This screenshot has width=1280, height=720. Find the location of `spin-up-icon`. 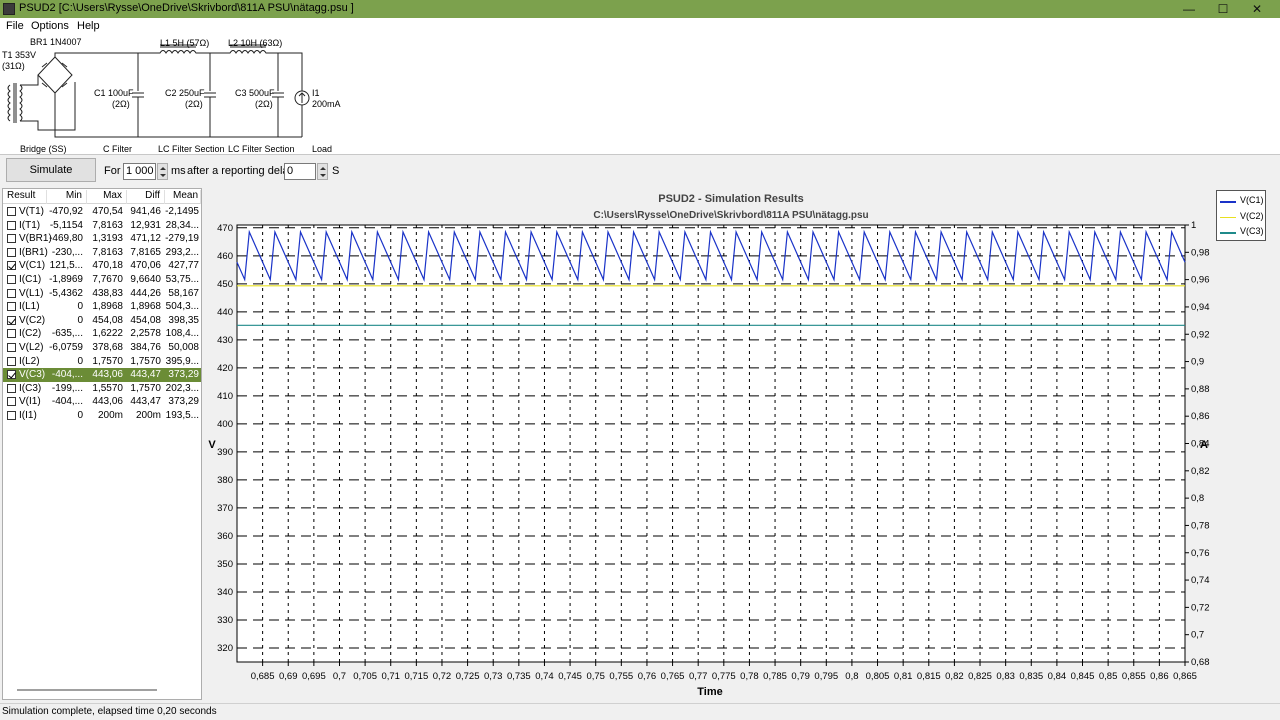

spin-up-icon is located at coordinates (323, 168).